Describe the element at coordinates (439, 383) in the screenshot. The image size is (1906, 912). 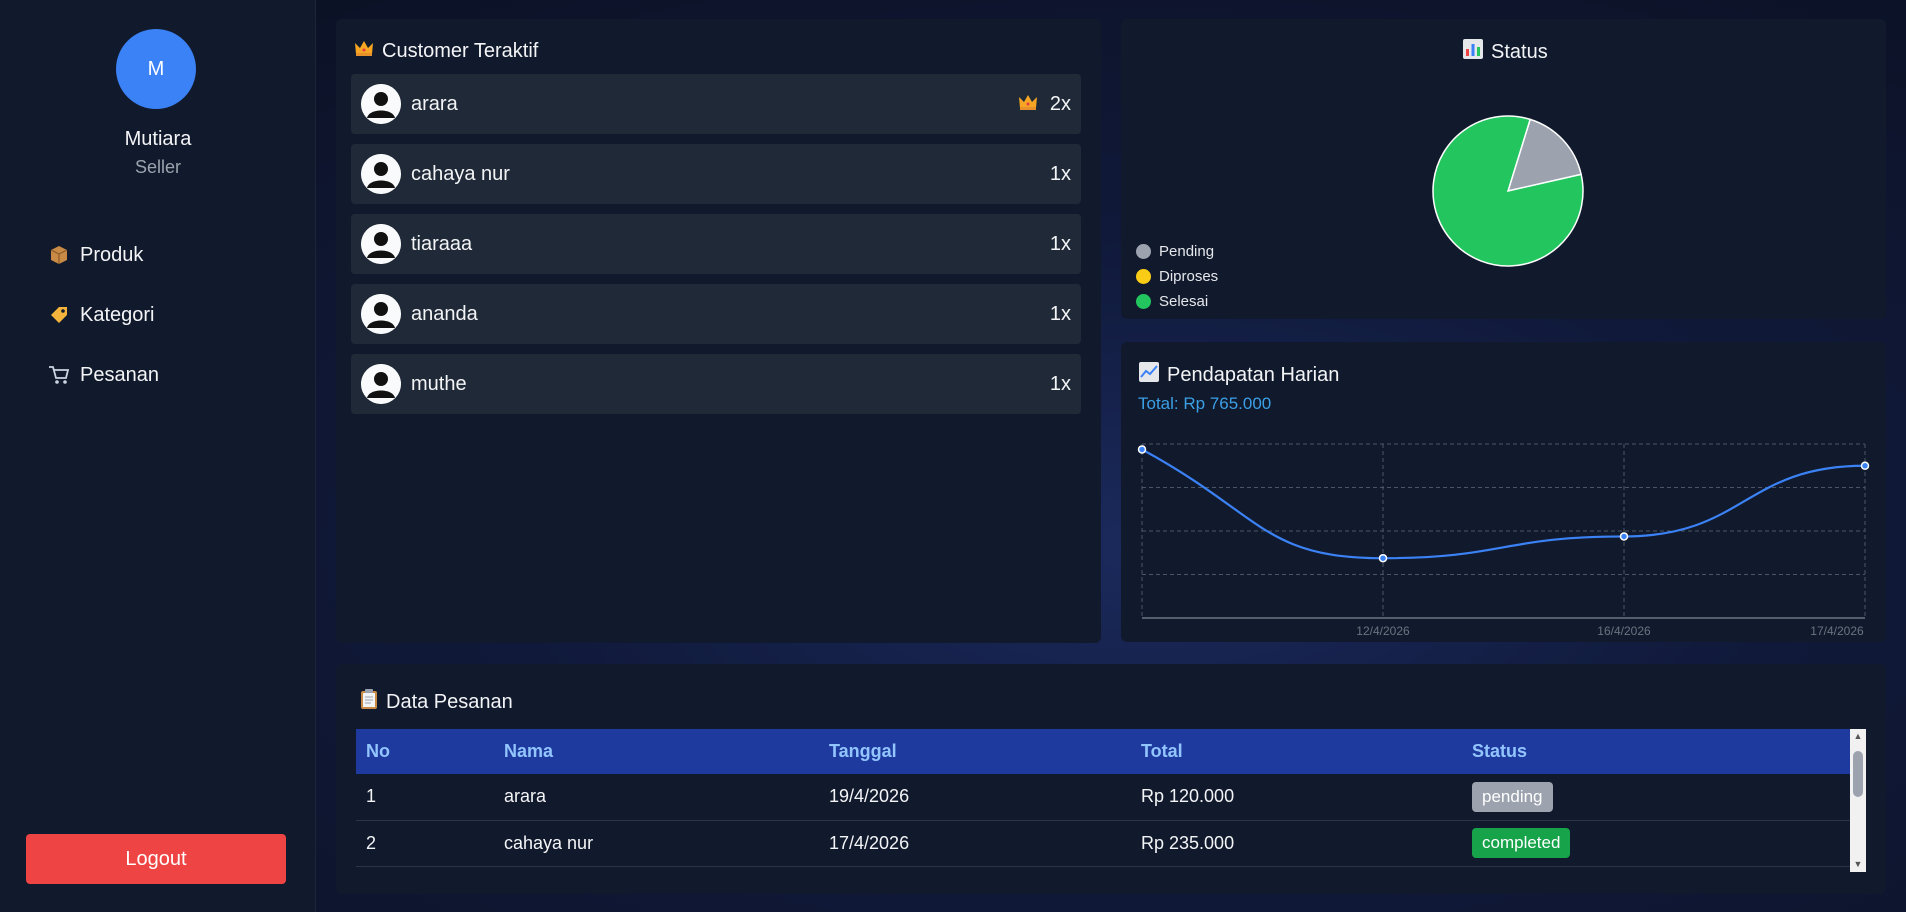
I see `customer-name: muthe` at that location.